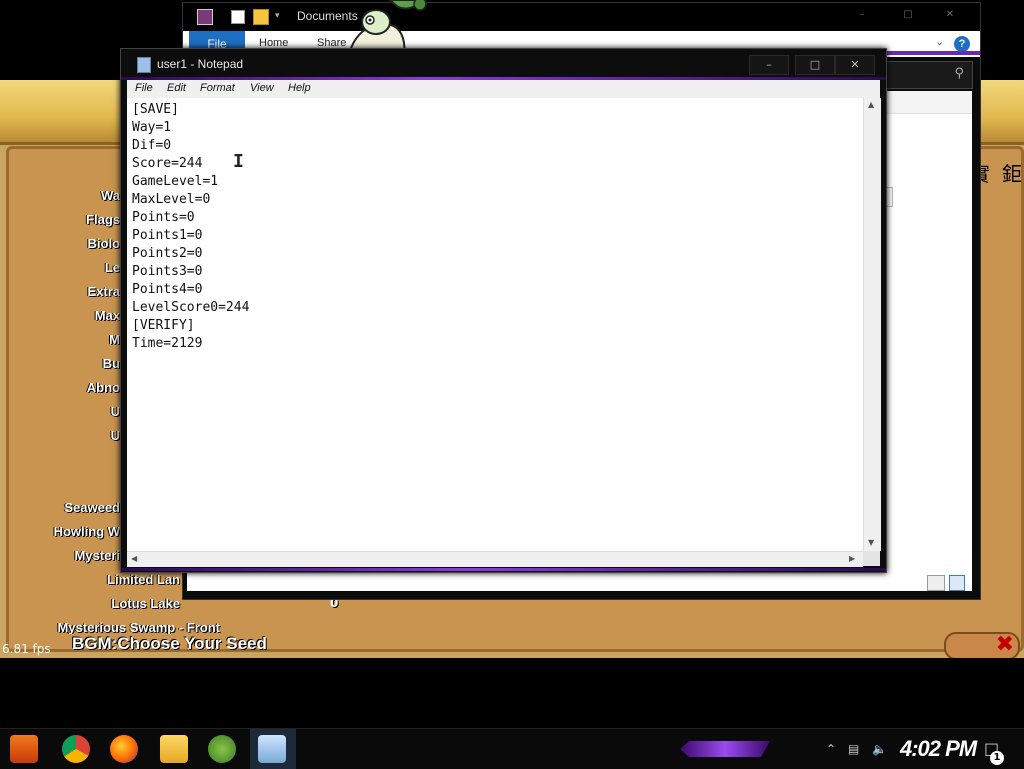 This screenshot has height=769, width=1024. I want to click on notepad-titlebar: user1 - Notepad – □ ✕, so click(503, 64).